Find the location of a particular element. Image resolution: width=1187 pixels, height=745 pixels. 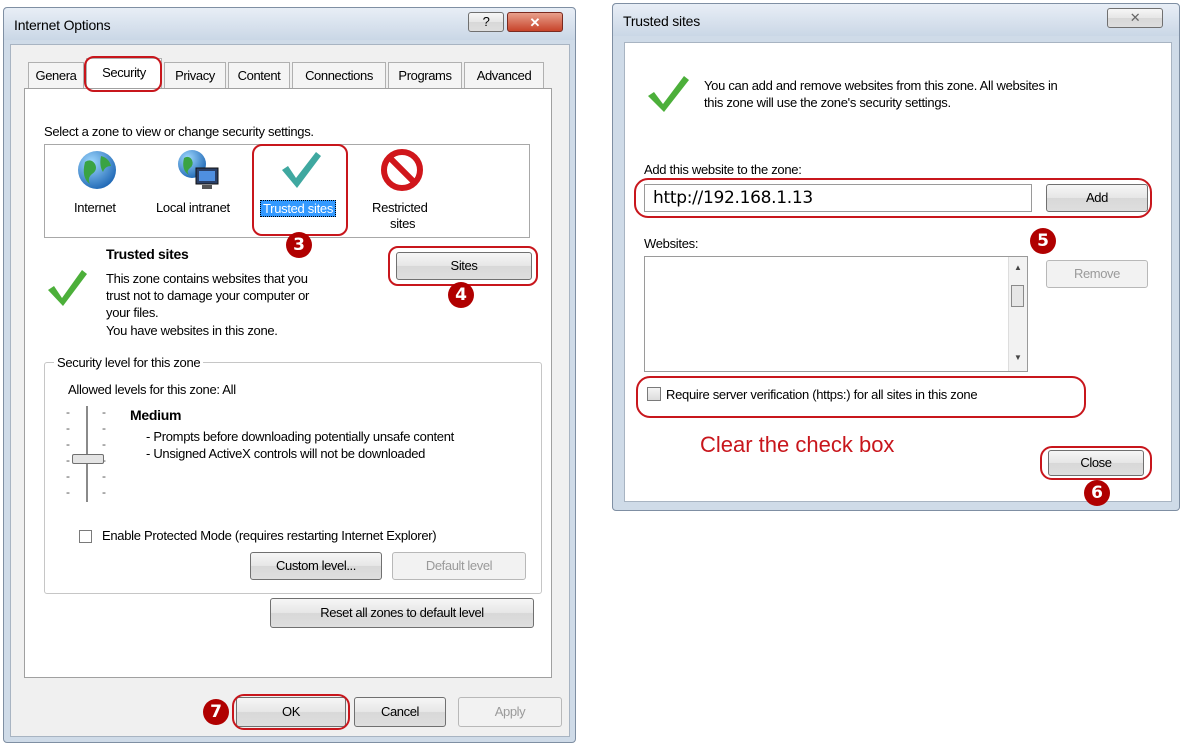

sites-button: Sites is located at coordinates (464, 266).